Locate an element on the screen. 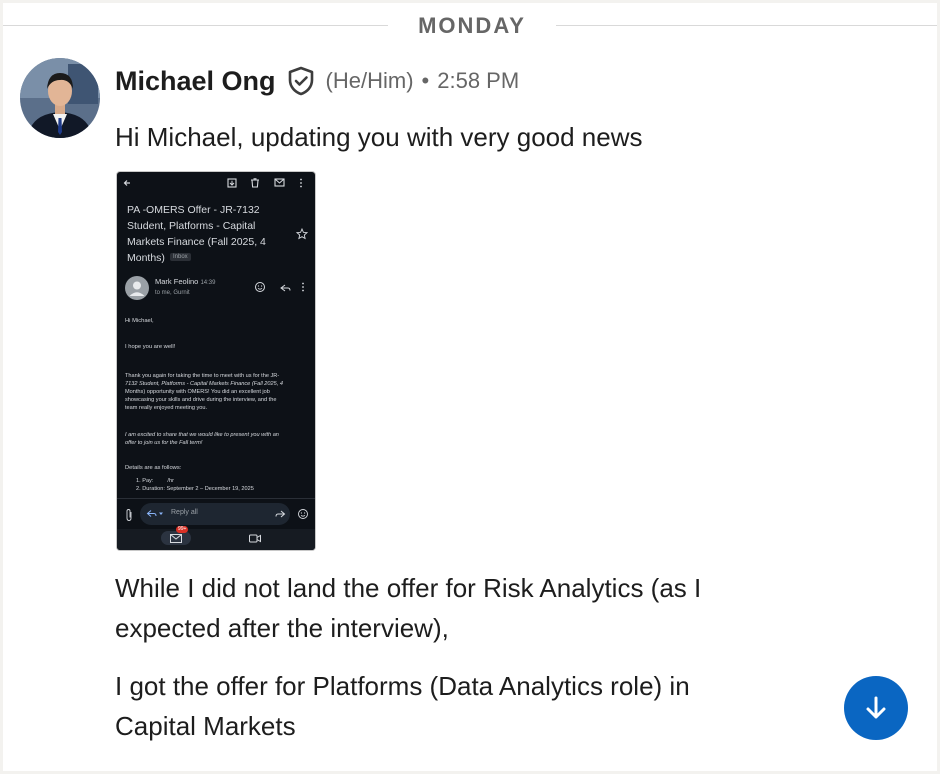 The image size is (940, 774). sender-avatar-placeholder-icon is located at coordinates (137, 288).